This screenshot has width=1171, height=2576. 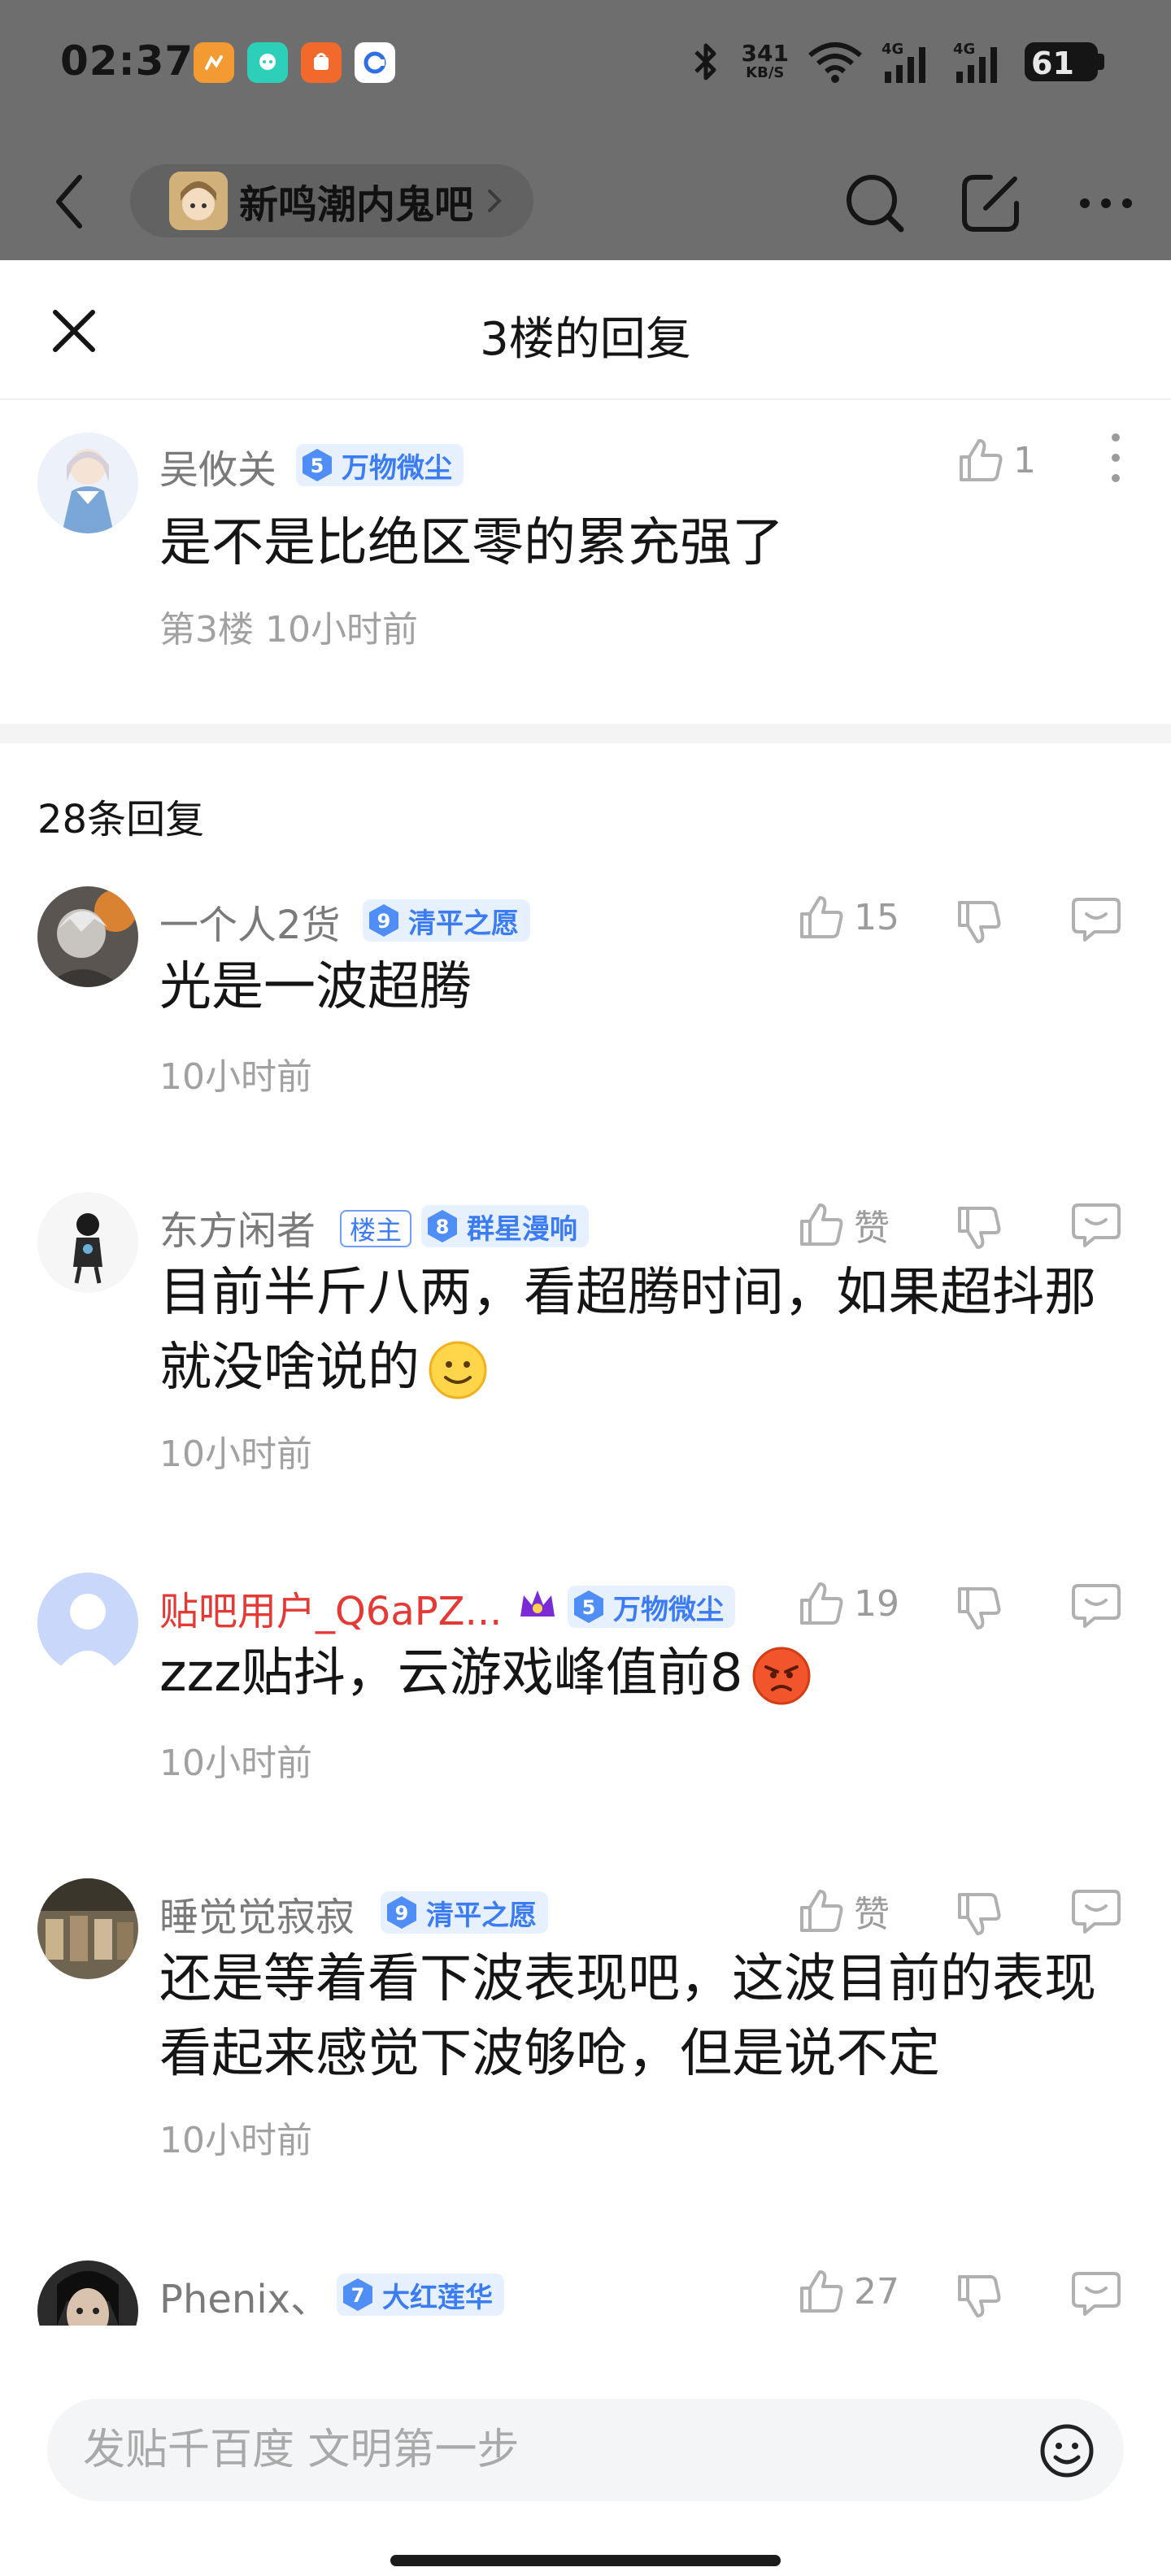 I want to click on username: Phenix、, so click(x=244, y=2295).